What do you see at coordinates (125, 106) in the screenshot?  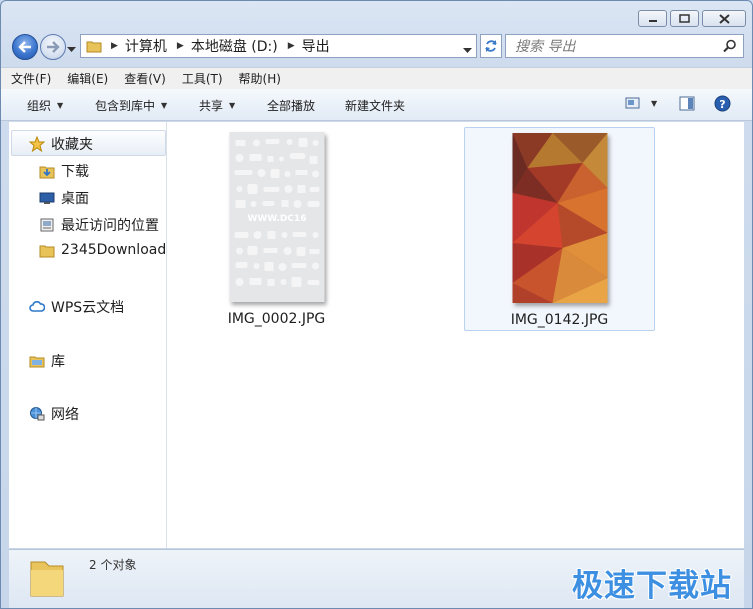 I see `include-library-label: 包含到库中` at bounding box center [125, 106].